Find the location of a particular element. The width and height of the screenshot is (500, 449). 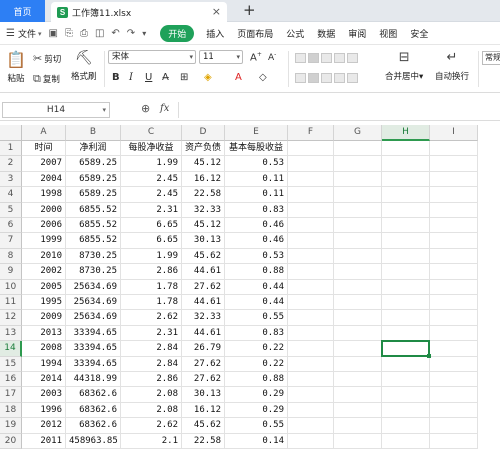

cell-h1 is located at coordinates (406, 149).